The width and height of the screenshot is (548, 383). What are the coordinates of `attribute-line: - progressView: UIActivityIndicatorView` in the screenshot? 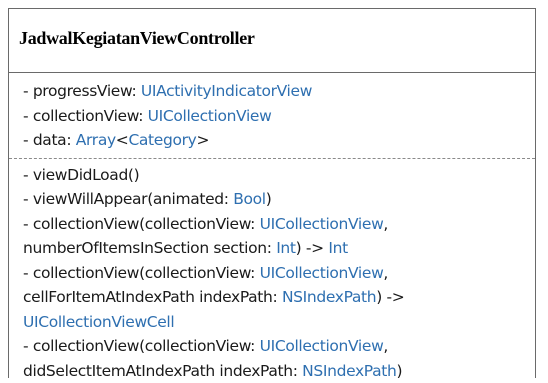 It's located at (279, 91).